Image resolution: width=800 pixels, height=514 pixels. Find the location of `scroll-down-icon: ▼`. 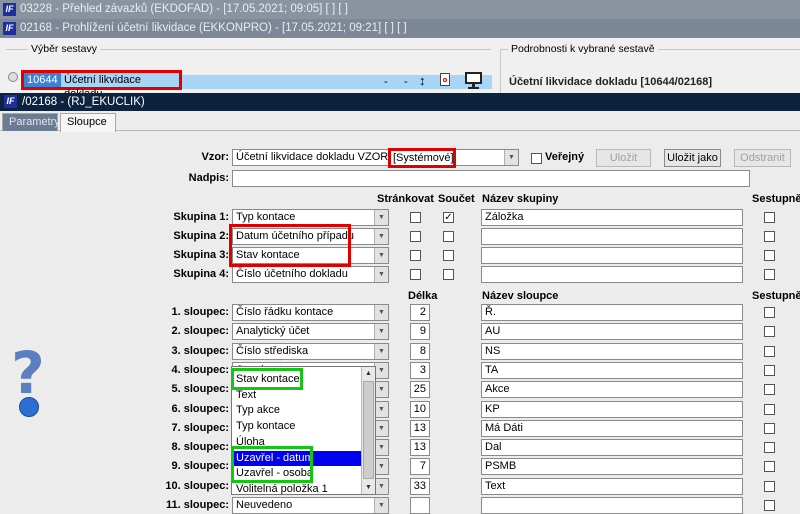

scroll-down-icon: ▼ is located at coordinates (368, 487).